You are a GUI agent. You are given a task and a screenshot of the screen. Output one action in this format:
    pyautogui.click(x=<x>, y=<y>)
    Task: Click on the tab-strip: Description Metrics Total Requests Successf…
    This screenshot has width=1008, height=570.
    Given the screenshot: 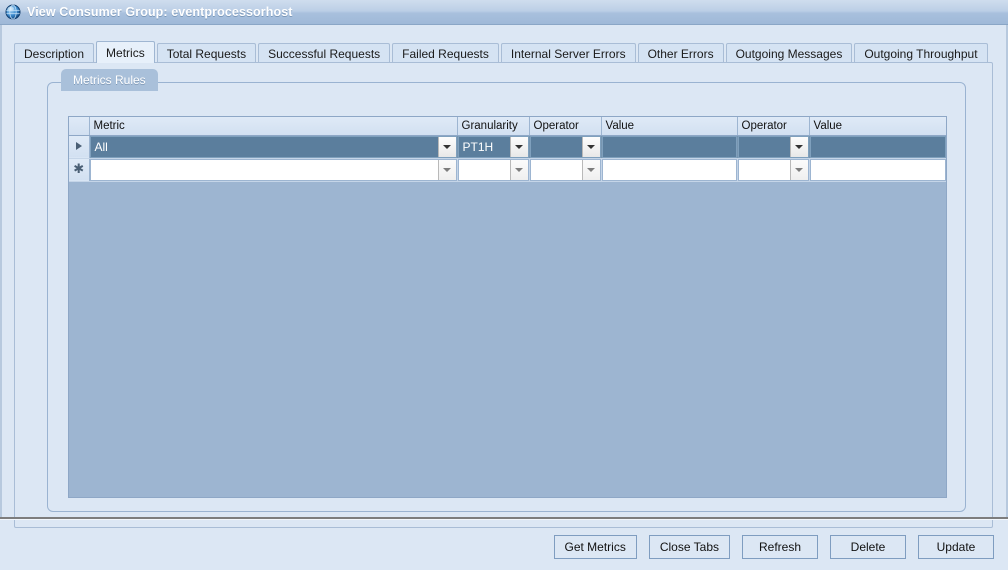 What is the action you would take?
    pyautogui.click(x=502, y=52)
    